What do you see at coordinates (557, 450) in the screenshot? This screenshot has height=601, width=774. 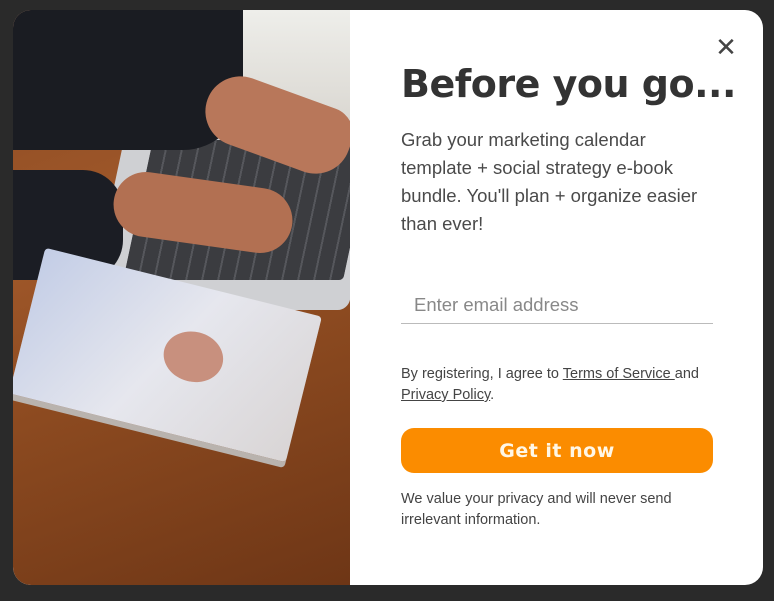 I see `get-it-now-button: Get it now` at bounding box center [557, 450].